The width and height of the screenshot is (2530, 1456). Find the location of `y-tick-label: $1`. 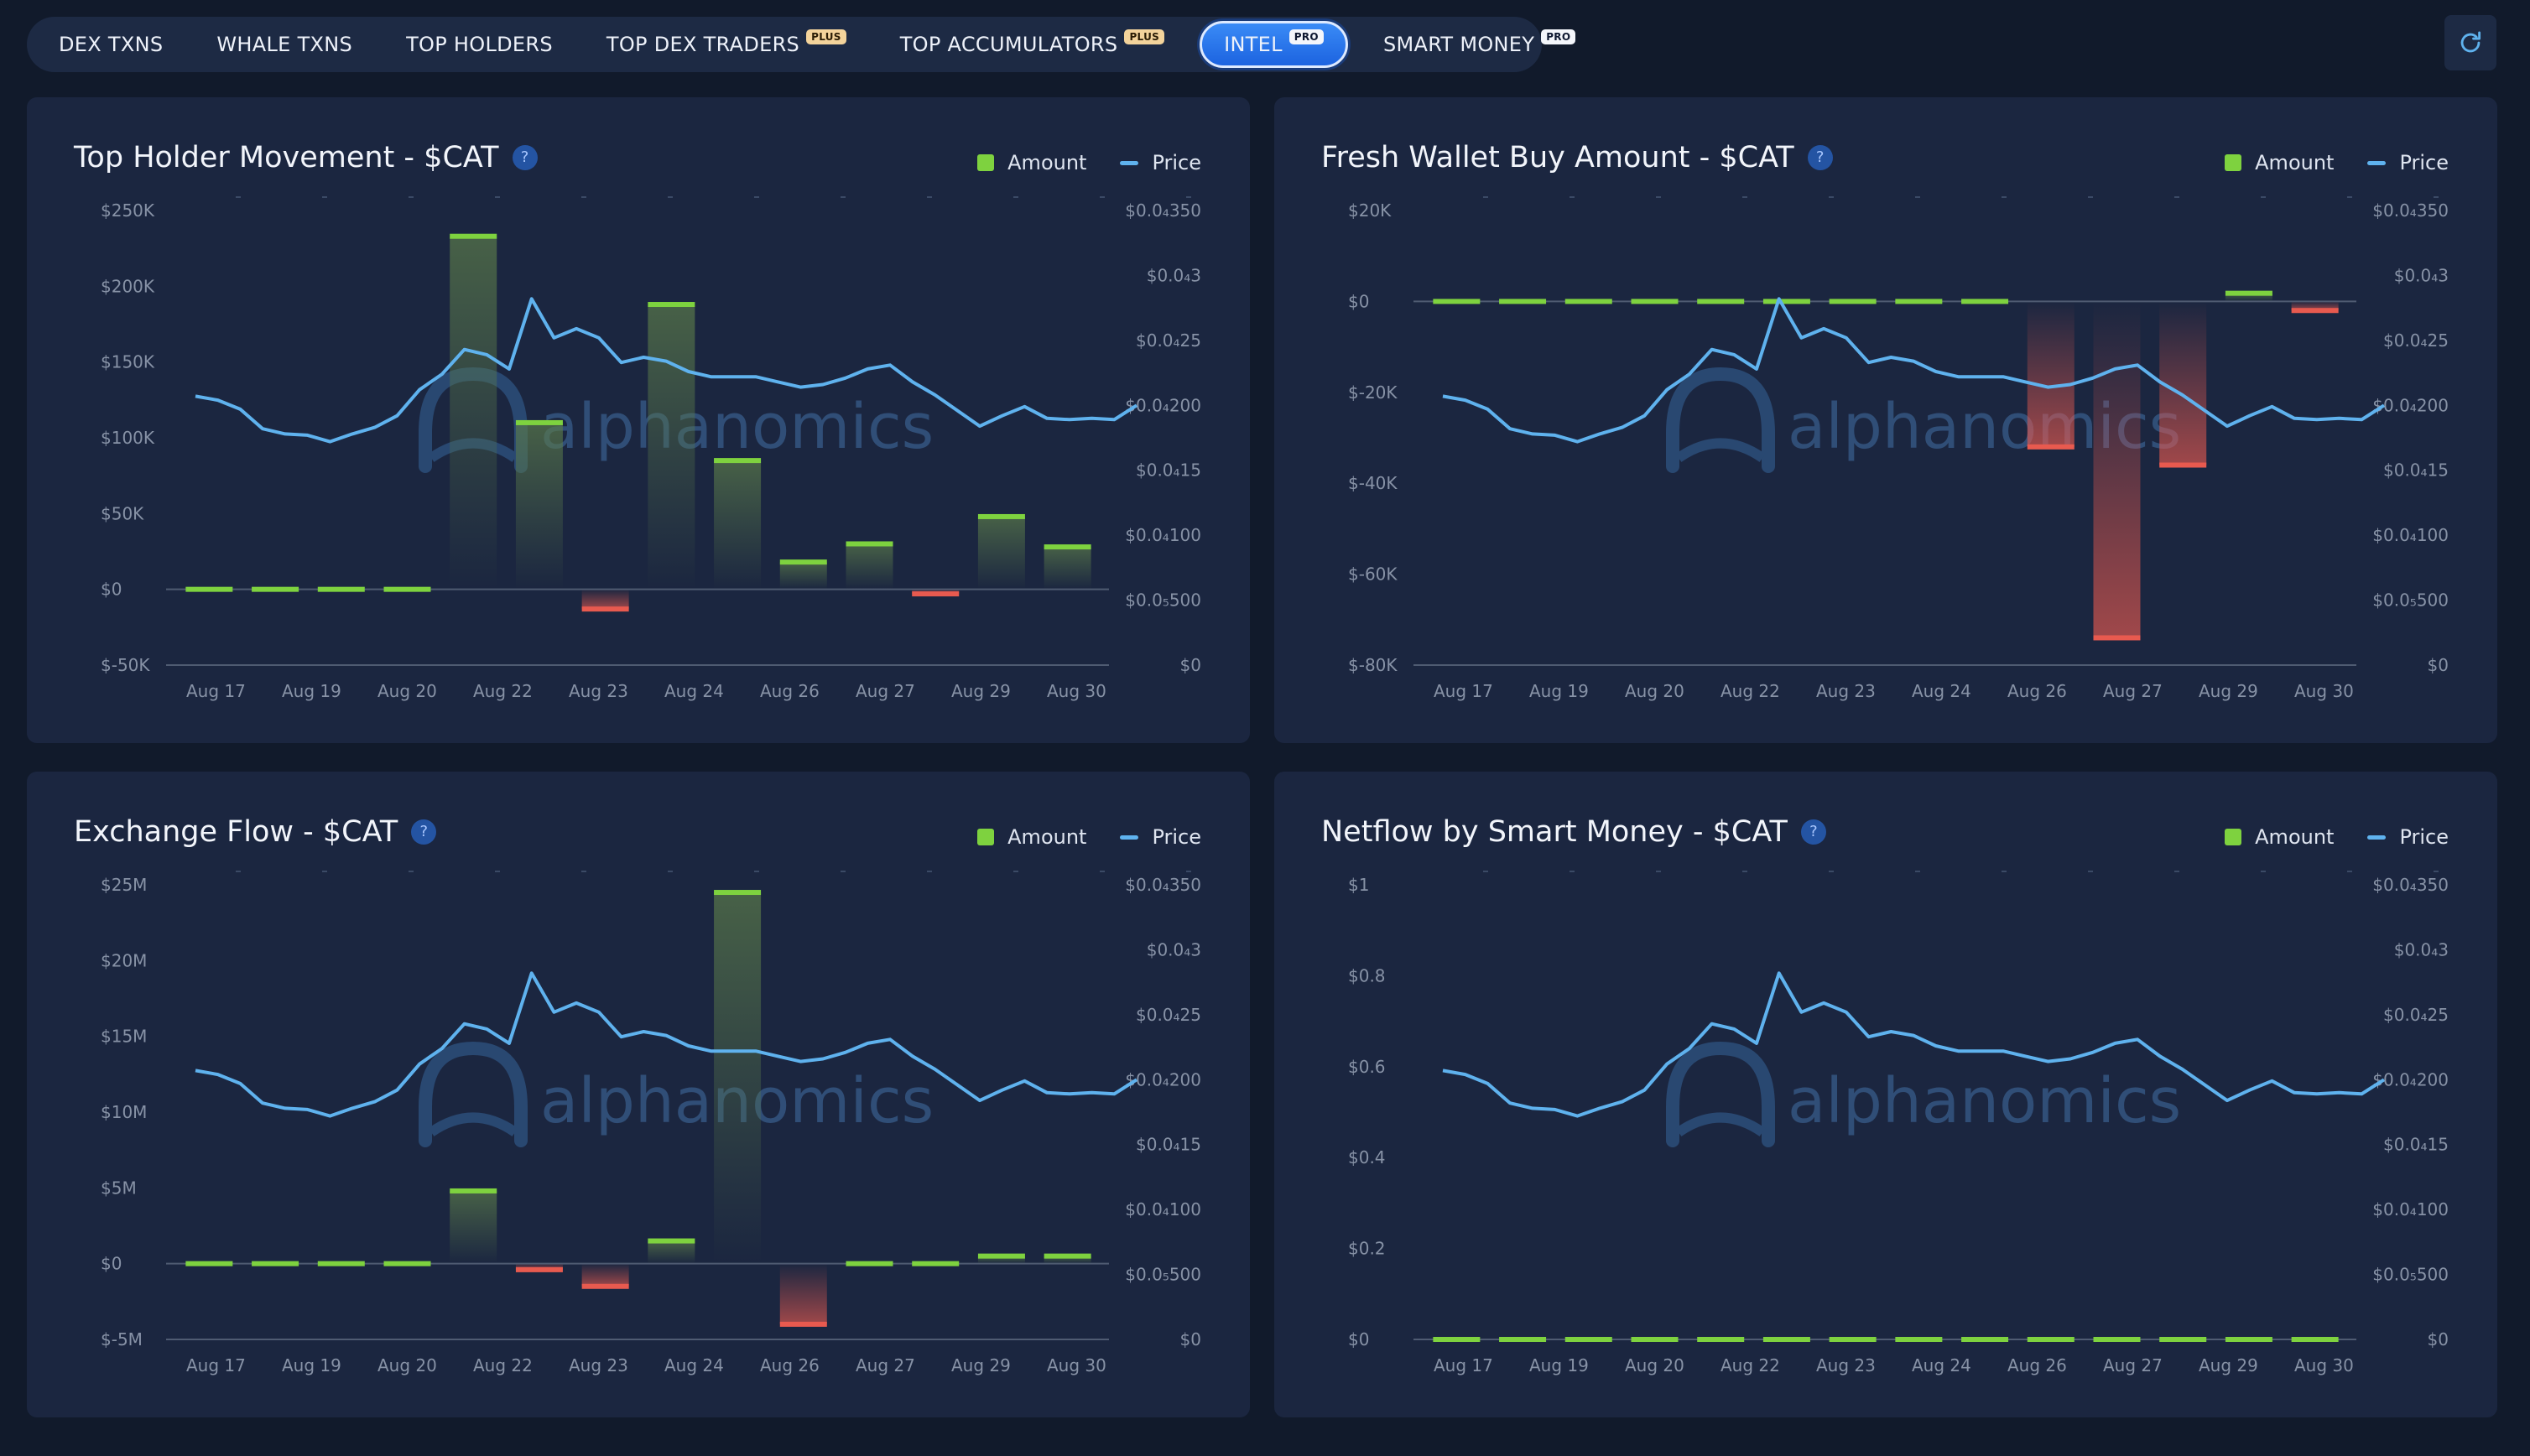

y-tick-label: $1 is located at coordinates (1358, 885).